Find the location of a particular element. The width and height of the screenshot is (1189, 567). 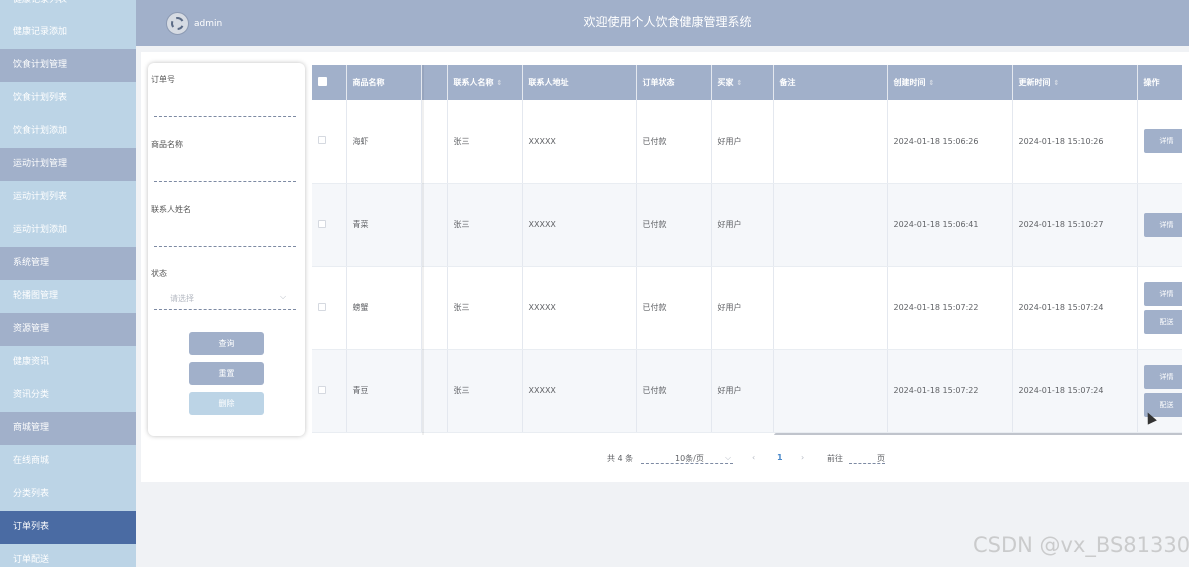

column-header-blank is located at coordinates (434, 82).